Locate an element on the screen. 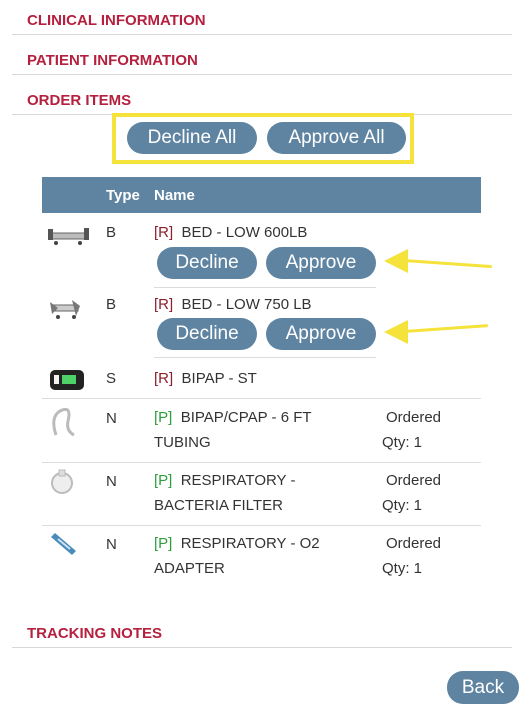 The width and height of the screenshot is (530, 713). table-row: S [R] BIPAP - ST is located at coordinates (261, 382).